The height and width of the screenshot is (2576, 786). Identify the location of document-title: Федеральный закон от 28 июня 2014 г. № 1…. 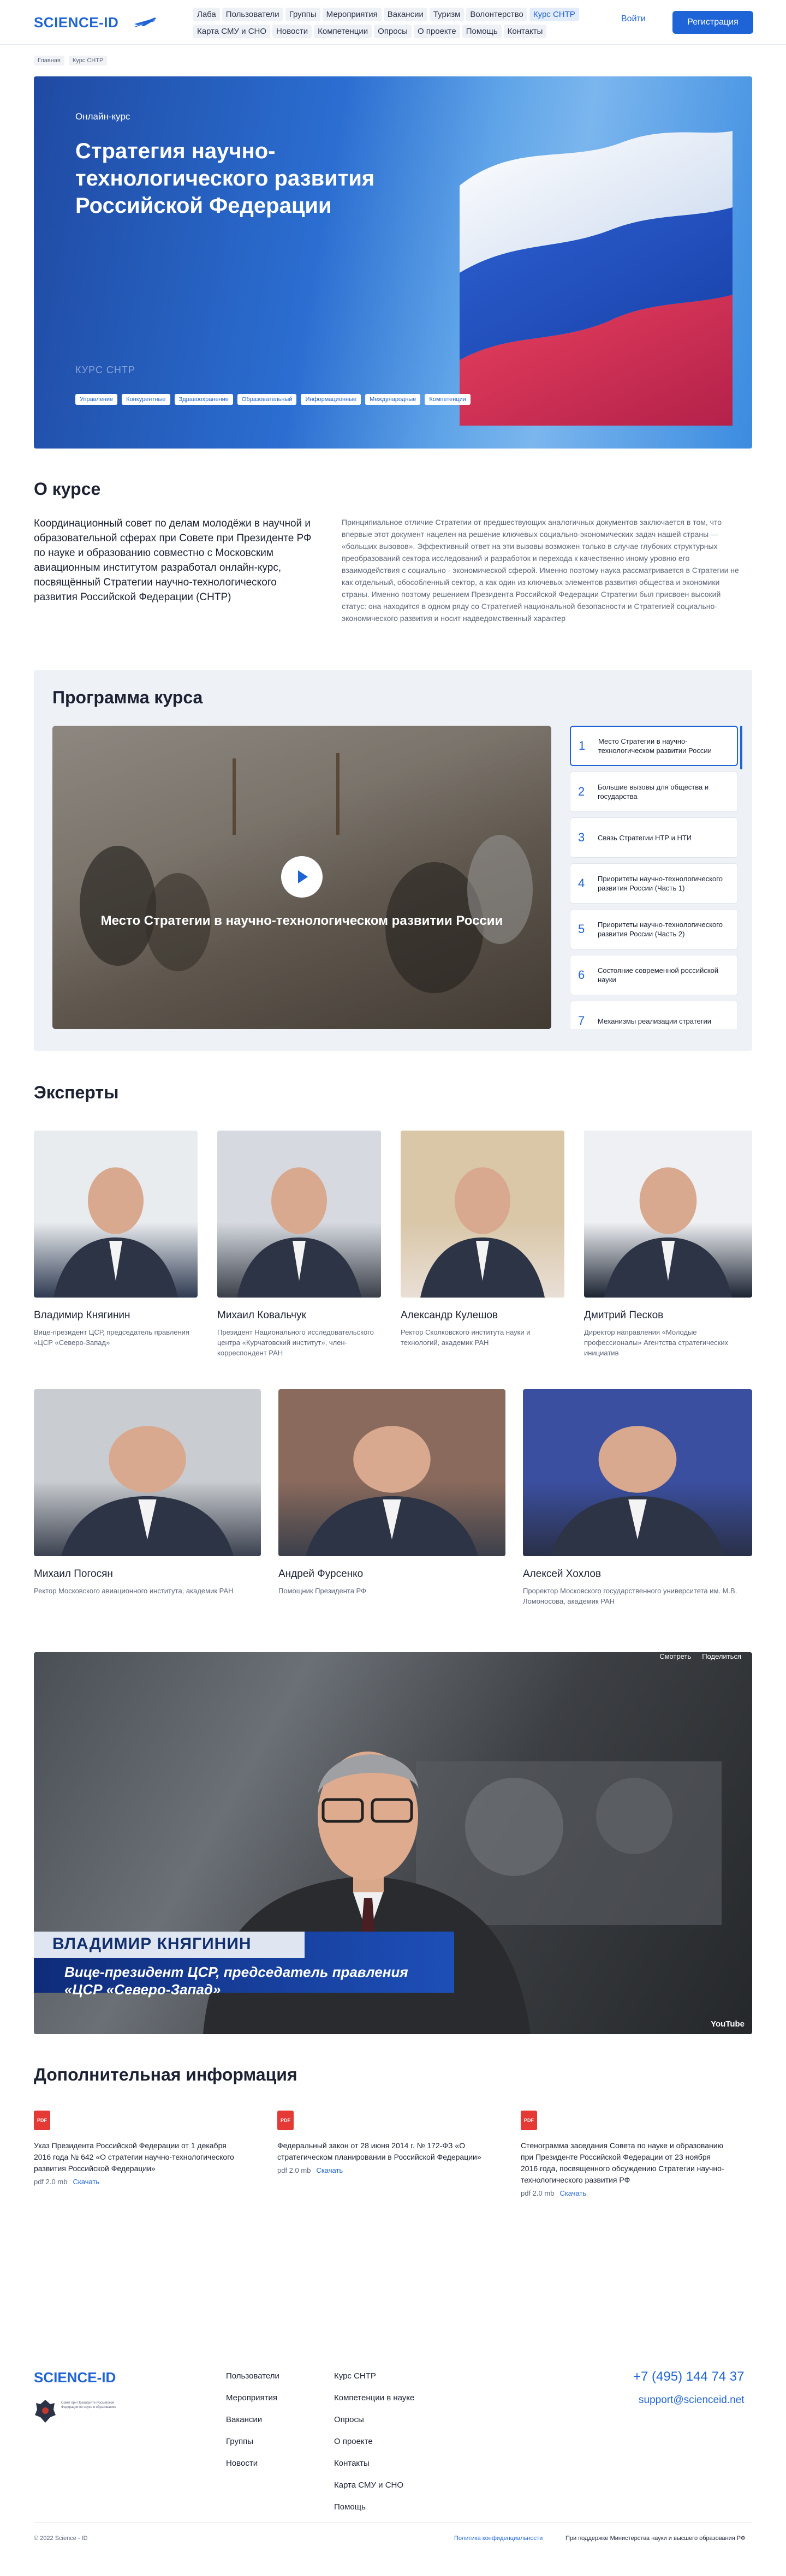
(381, 2151).